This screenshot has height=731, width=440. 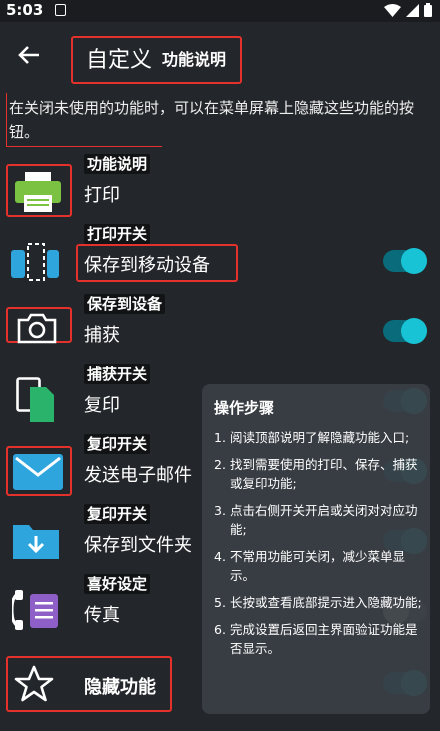 I want to click on item-label: 隐藏功能, so click(x=120, y=687).